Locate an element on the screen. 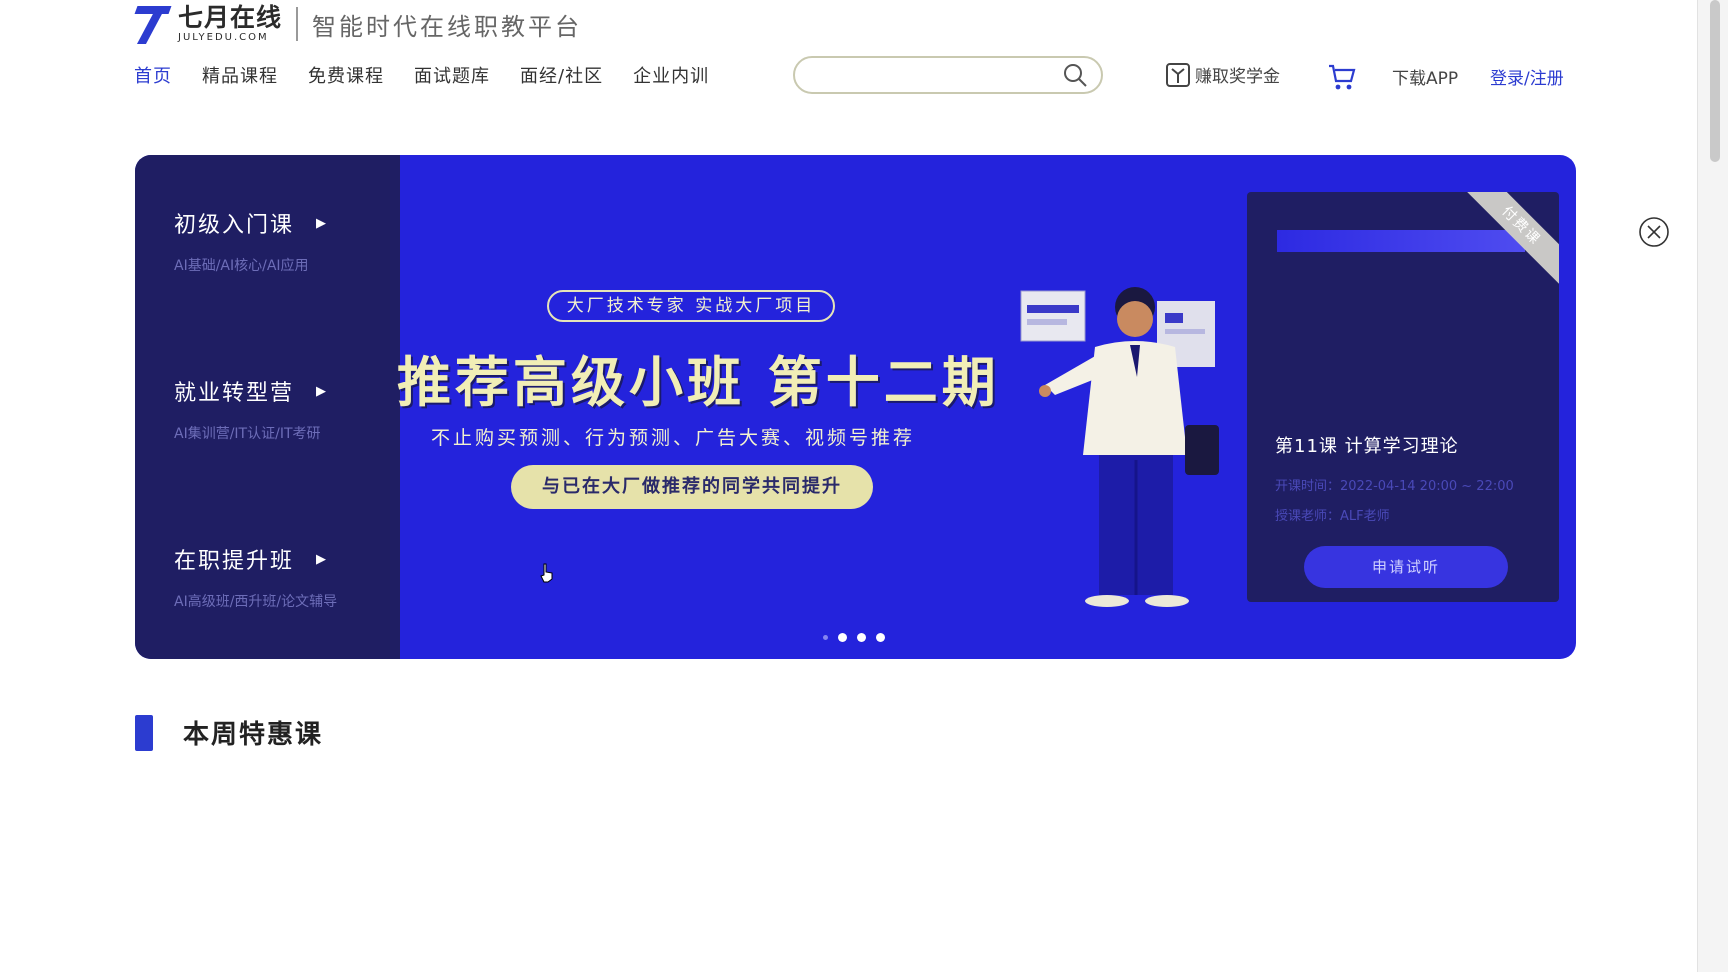 The image size is (1728, 972). reward-link: 赚取奖学金 is located at coordinates (1222, 74).